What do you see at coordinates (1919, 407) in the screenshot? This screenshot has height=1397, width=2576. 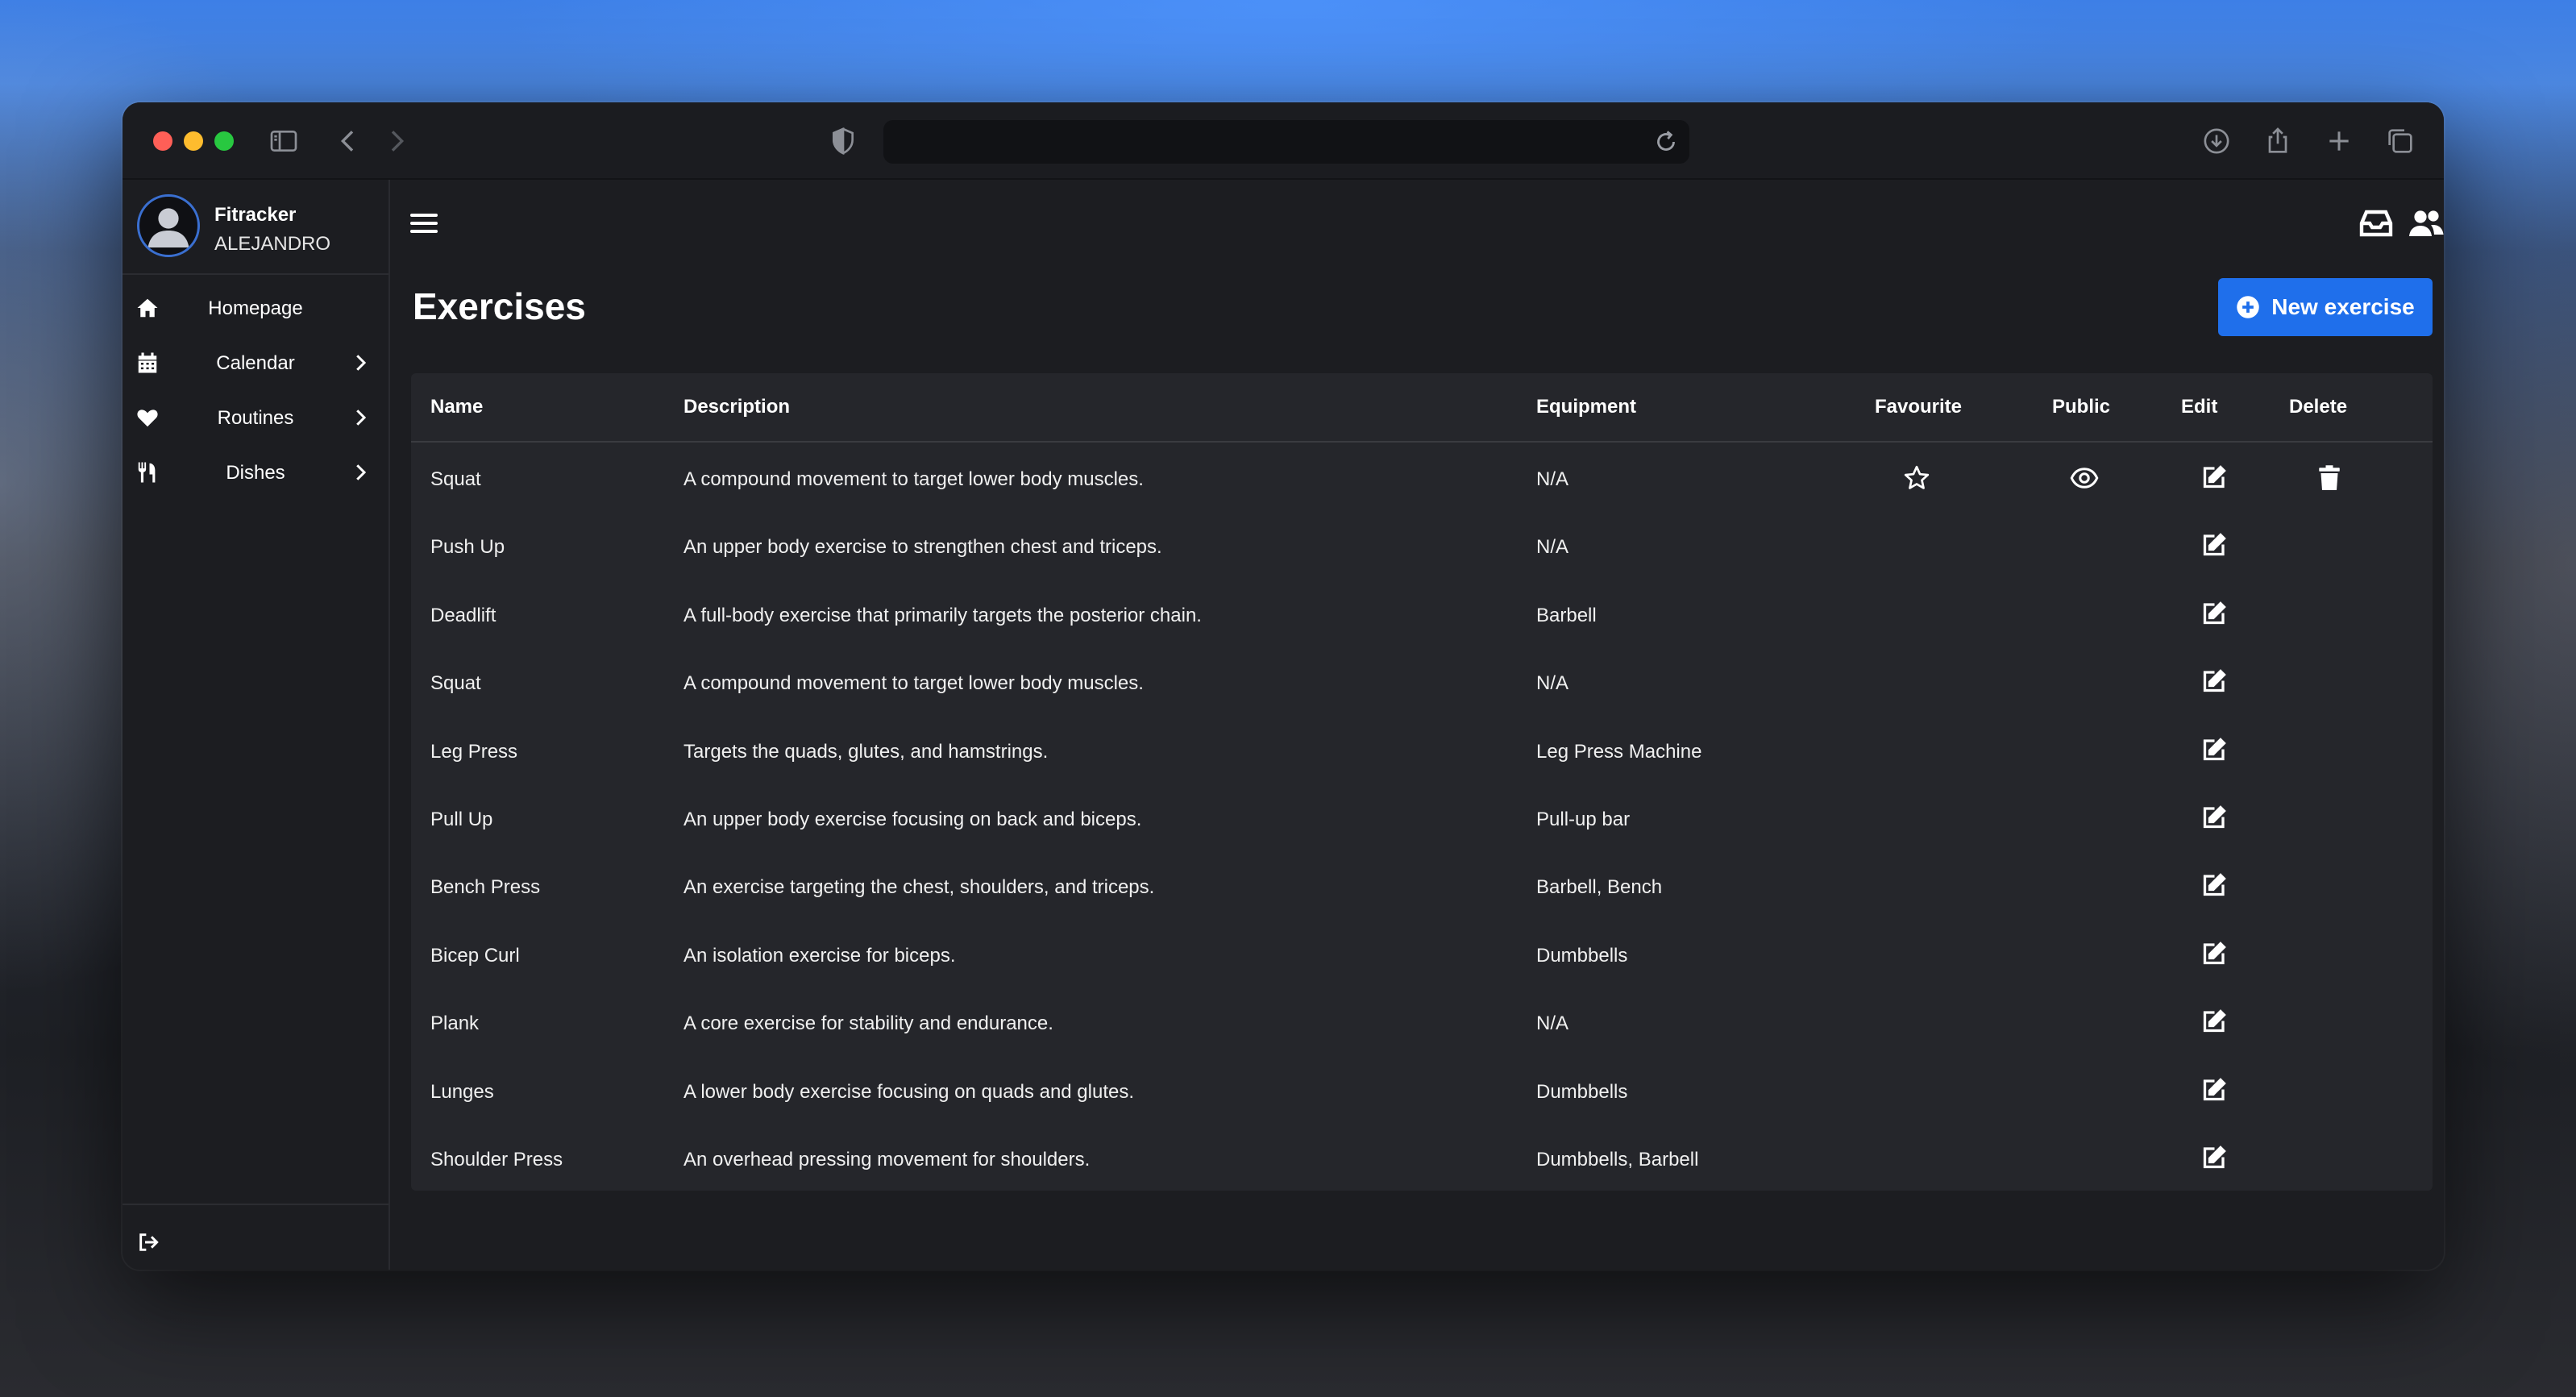 I see `column-header-favourite: Favourite` at bounding box center [1919, 407].